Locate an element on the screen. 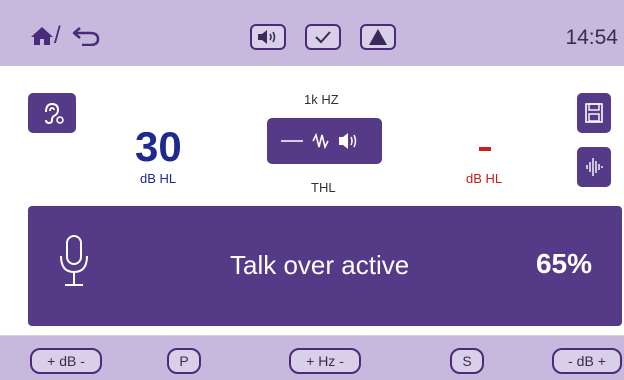  back-arrow-icon is located at coordinates (86, 36).